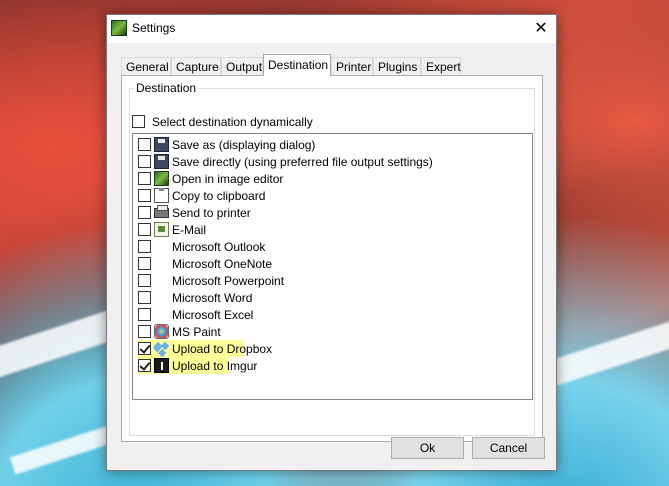 Image resolution: width=669 pixels, height=486 pixels. What do you see at coordinates (146, 66) in the screenshot?
I see `tab-general: General` at bounding box center [146, 66].